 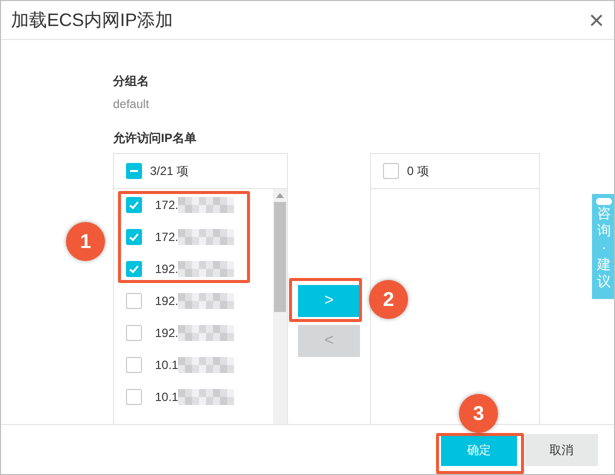 What do you see at coordinates (604, 230) in the screenshot?
I see `feedback-label: 询` at bounding box center [604, 230].